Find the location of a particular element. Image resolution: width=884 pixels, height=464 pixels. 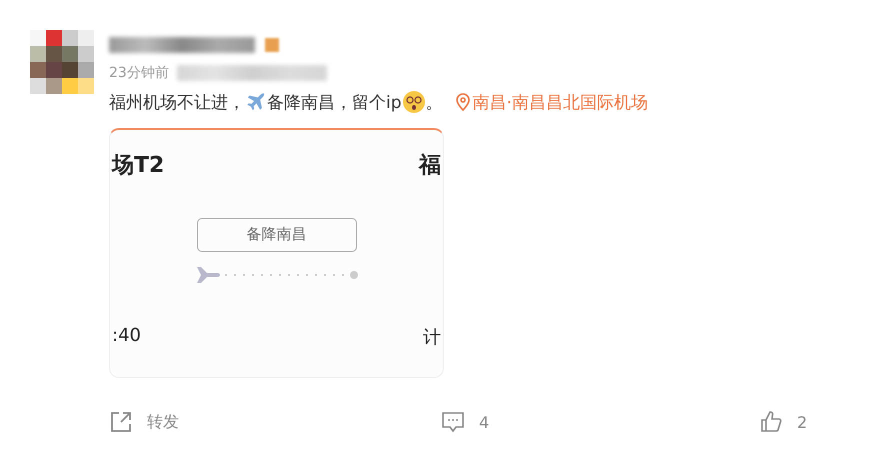

departure-time: :40 is located at coordinates (126, 336).